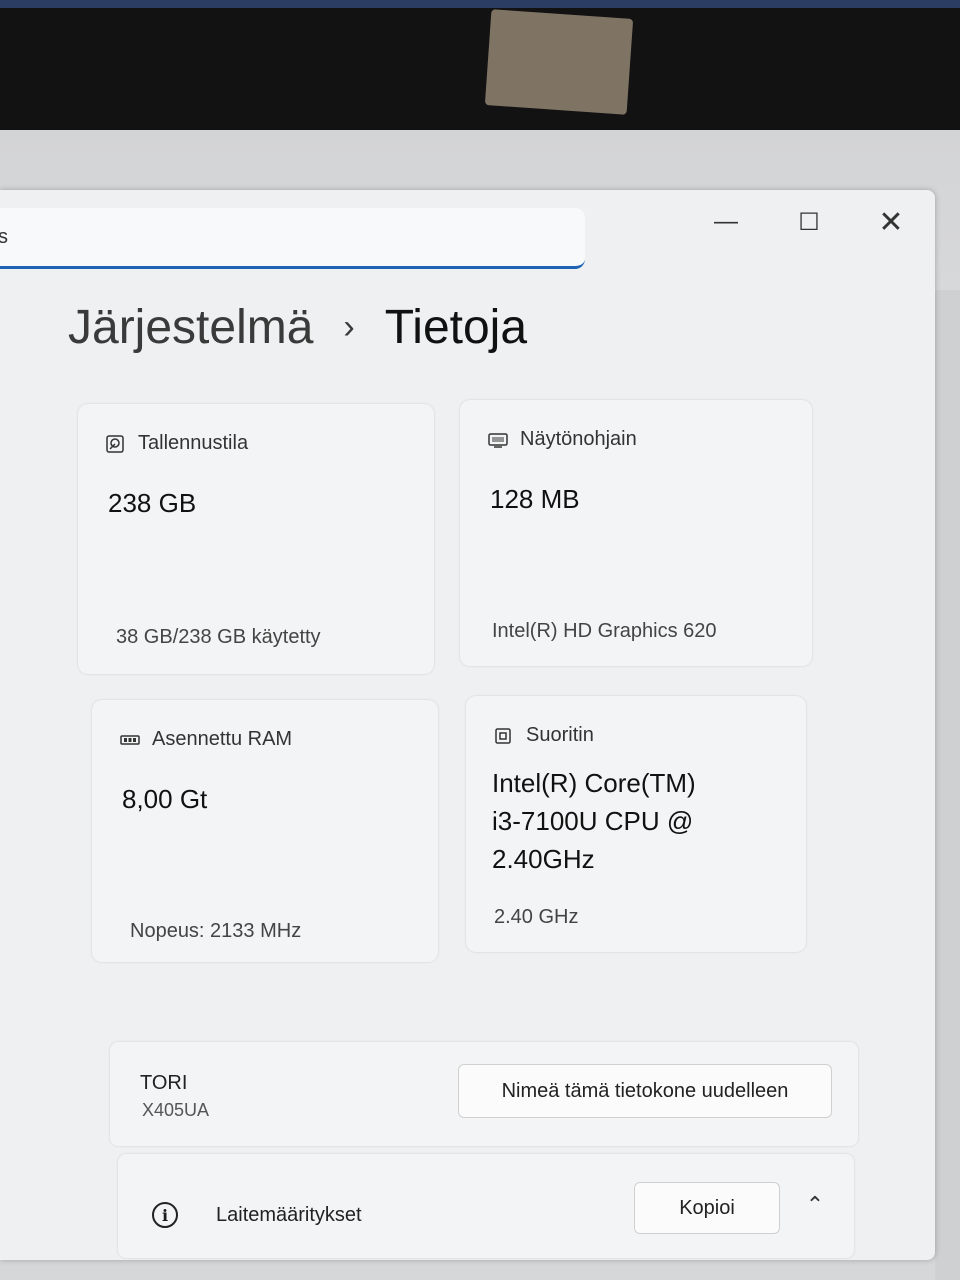 The width and height of the screenshot is (960, 1280). I want to click on breadcrumb-parent-link: Järjestelmä, so click(190, 327).